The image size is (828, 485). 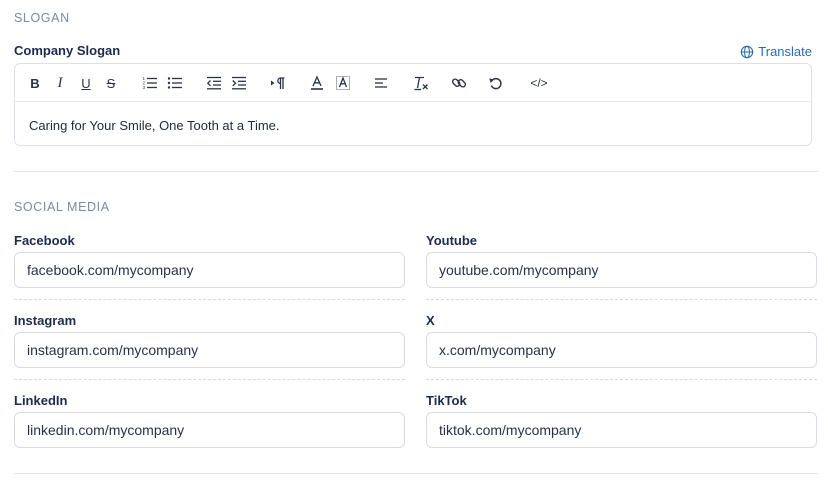 I want to click on text-color-icon, so click(x=317, y=82).